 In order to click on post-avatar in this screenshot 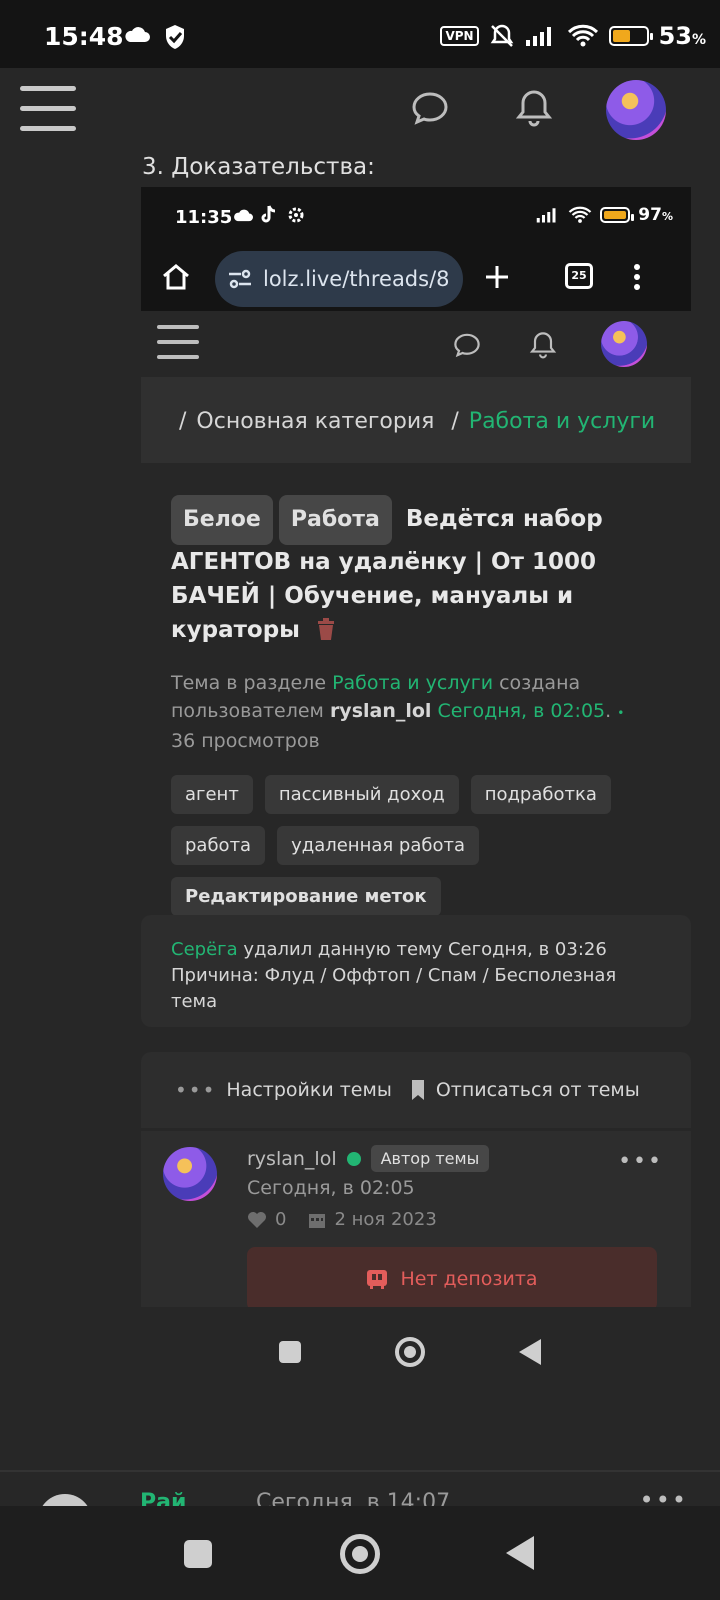, I will do `click(190, 1174)`.